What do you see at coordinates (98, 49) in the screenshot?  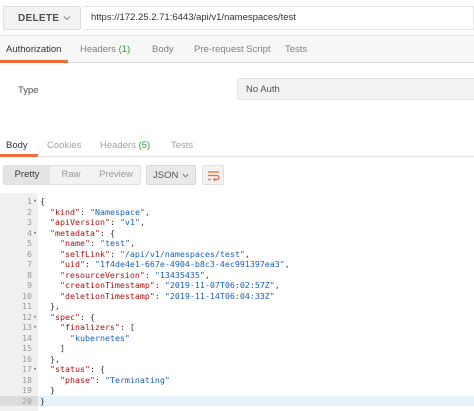 I see `tab-headers-label: Headers` at bounding box center [98, 49].